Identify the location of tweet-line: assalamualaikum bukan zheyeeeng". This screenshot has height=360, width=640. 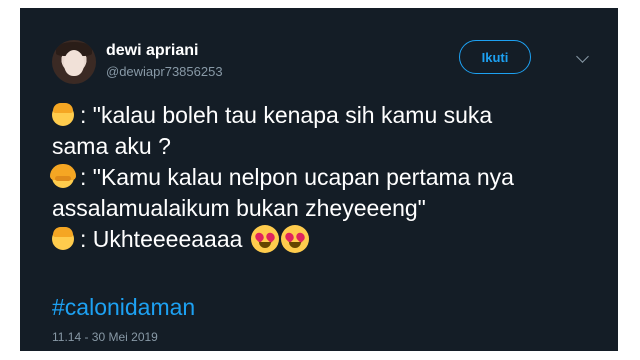
(332, 208).